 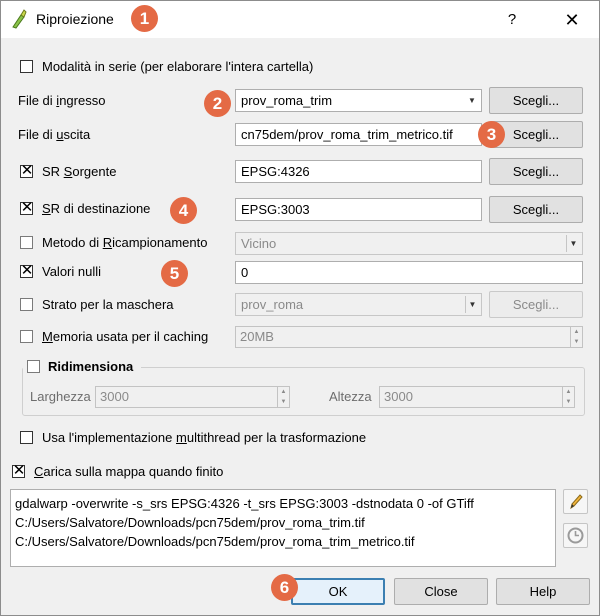 I want to click on nodata-label: Valori nulli, so click(x=72, y=271).